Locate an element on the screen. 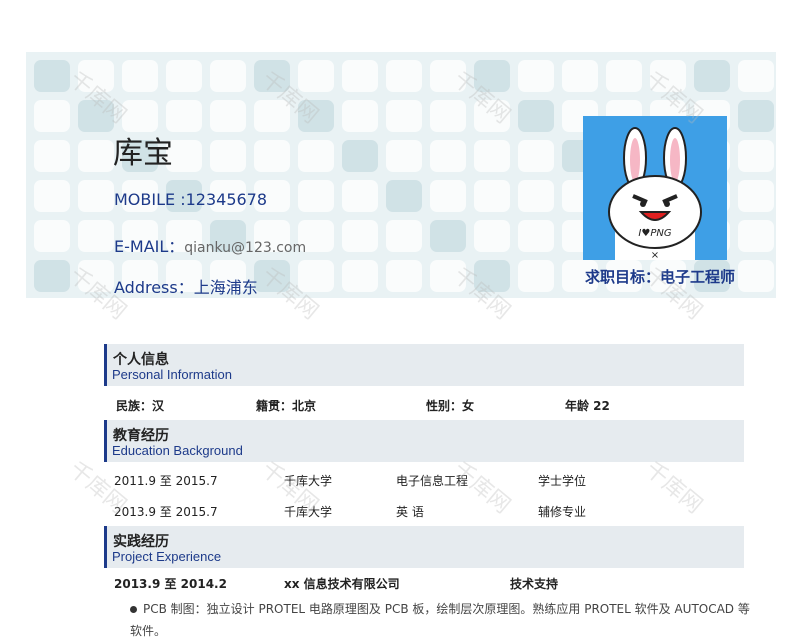 The width and height of the screenshot is (800, 642). project-company: xx 信息技术有限公司 is located at coordinates (342, 584).